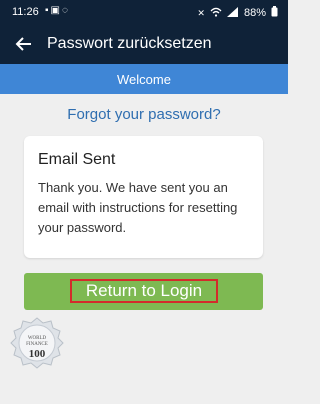 This screenshot has height=404, width=320. Describe the element at coordinates (24, 44) in the screenshot. I see `back-arrow-icon` at that location.